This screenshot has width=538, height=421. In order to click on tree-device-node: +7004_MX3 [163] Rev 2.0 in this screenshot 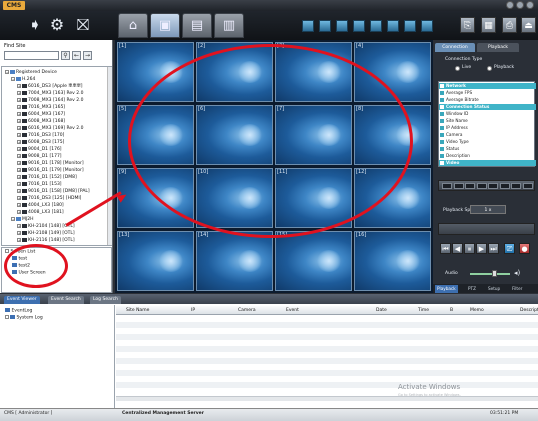, I will do `click(50, 93)`.